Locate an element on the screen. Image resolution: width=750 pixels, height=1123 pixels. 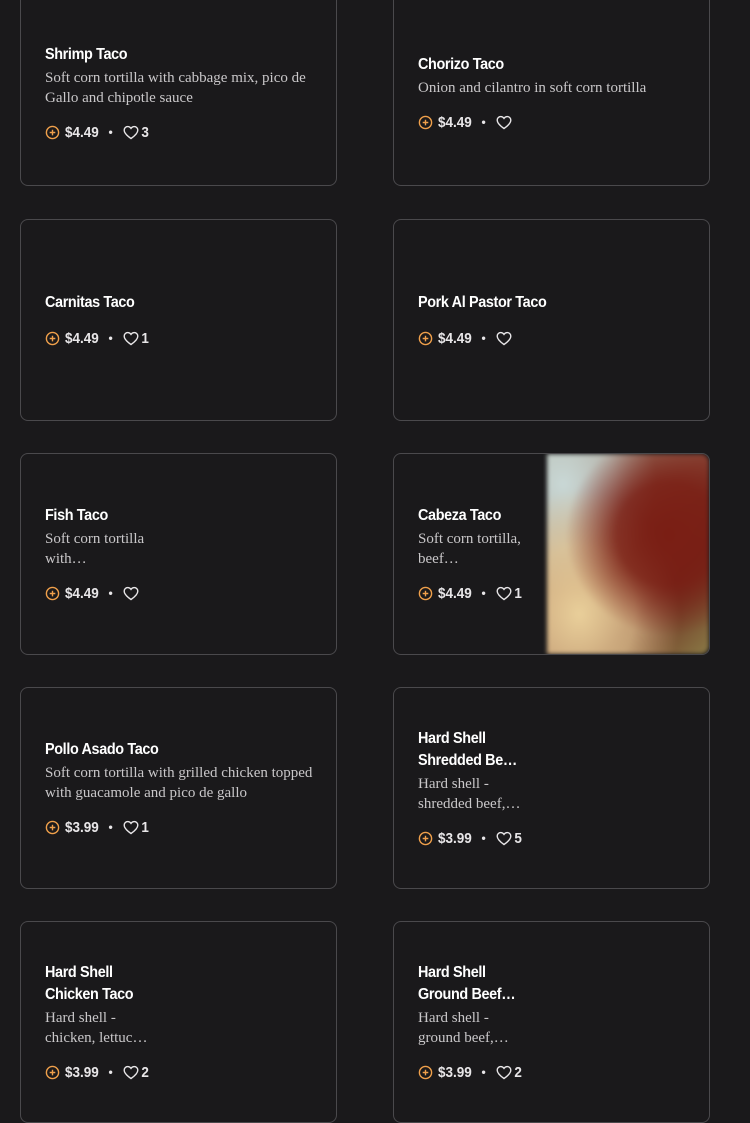
food-image is located at coordinates (628, 554).